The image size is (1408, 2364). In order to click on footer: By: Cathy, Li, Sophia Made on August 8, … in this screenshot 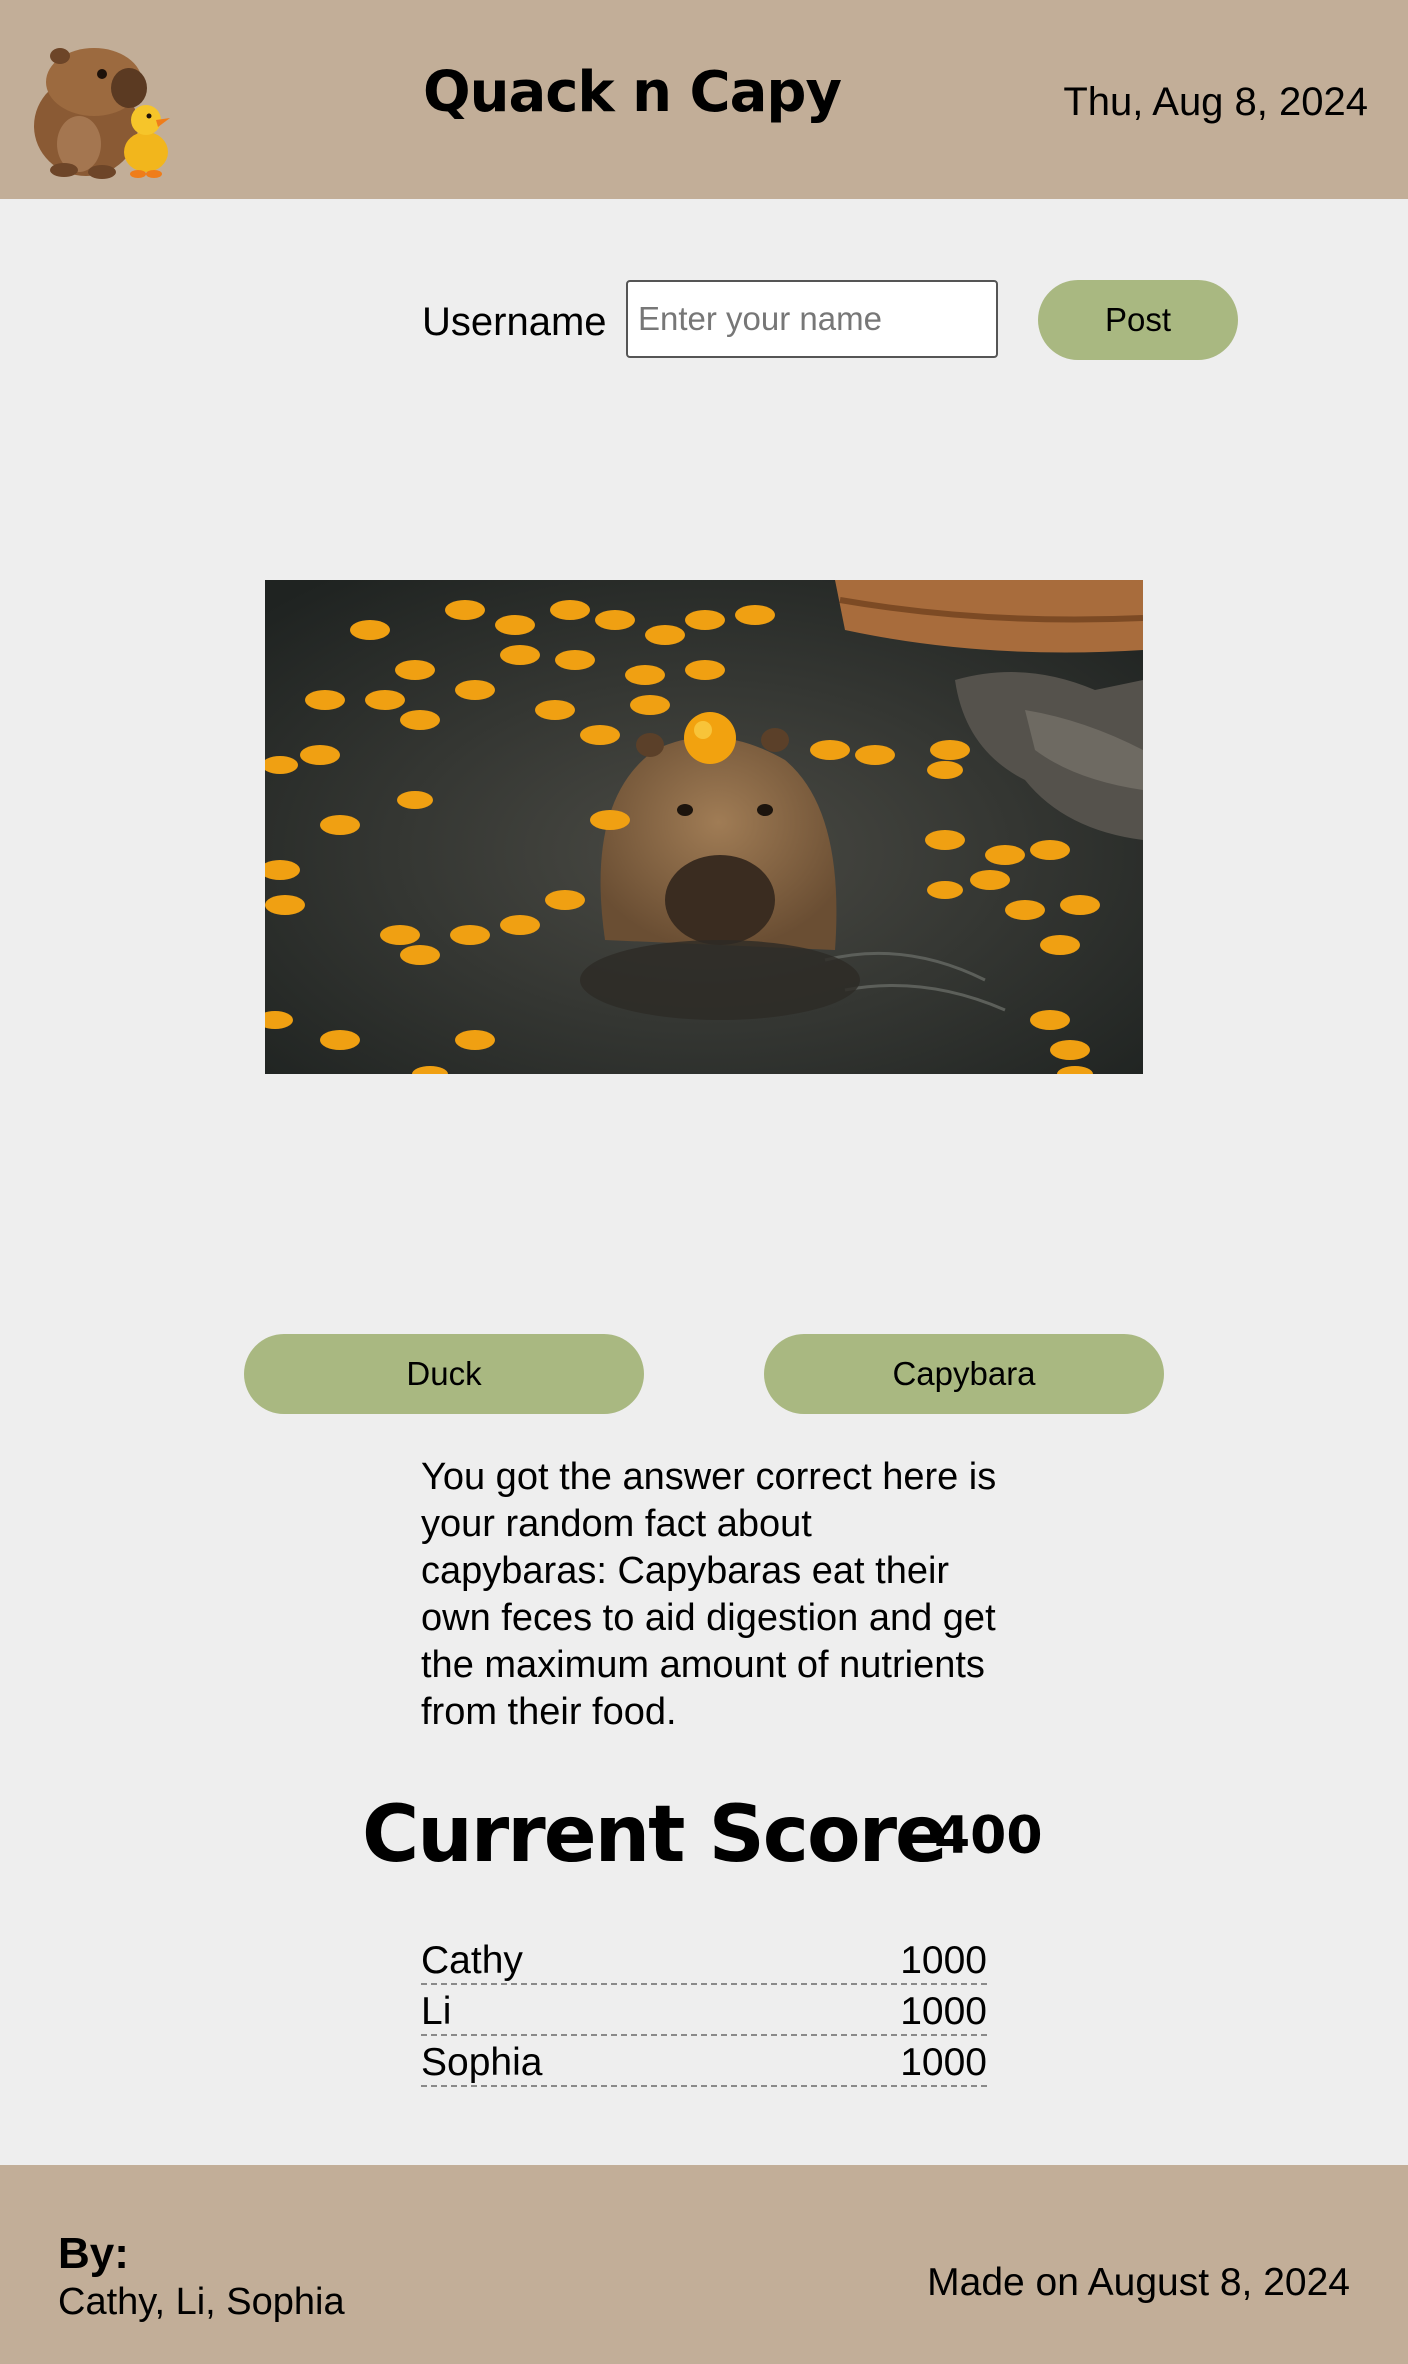, I will do `click(704, 2264)`.